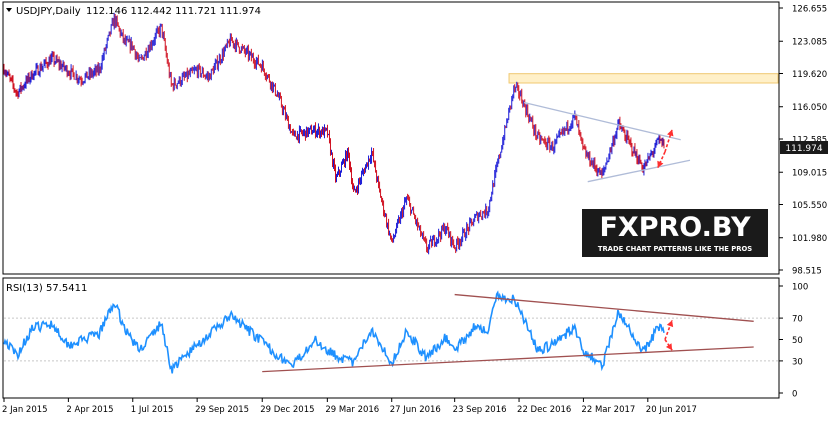 The image size is (830, 424). I want to click on price-tick-label: 123.085, so click(809, 43).